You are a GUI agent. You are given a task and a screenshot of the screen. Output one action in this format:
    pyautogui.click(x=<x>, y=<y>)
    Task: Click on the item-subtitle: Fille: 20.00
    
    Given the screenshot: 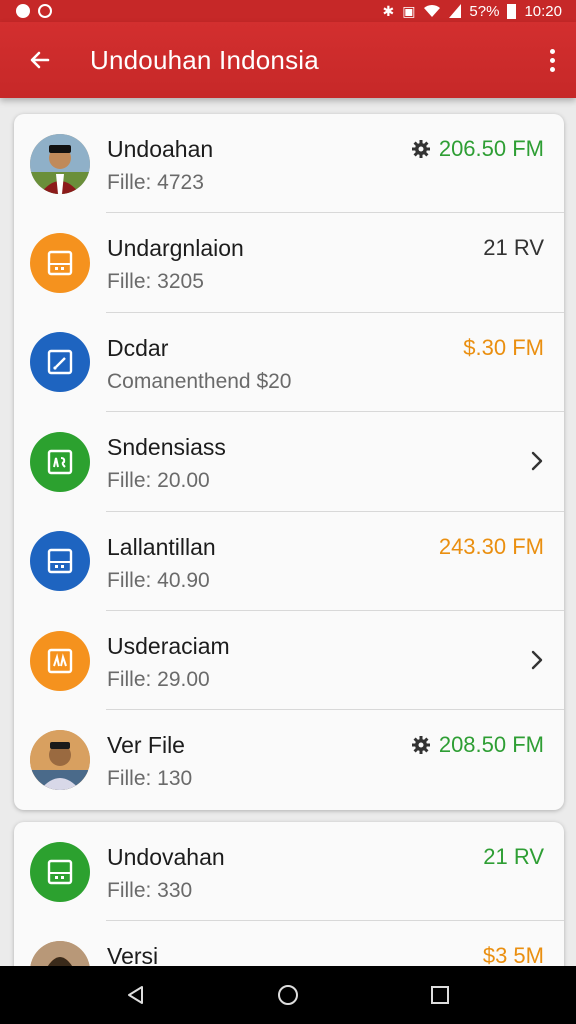 What is the action you would take?
    pyautogui.click(x=158, y=481)
    